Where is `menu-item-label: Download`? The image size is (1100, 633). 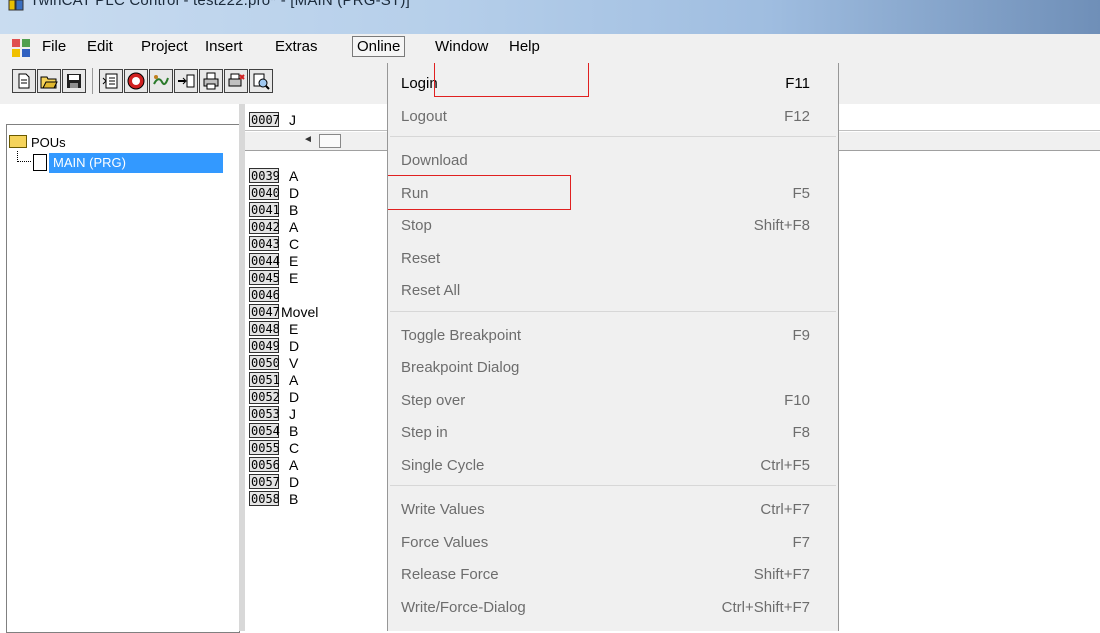
menu-item-label: Download is located at coordinates (434, 160).